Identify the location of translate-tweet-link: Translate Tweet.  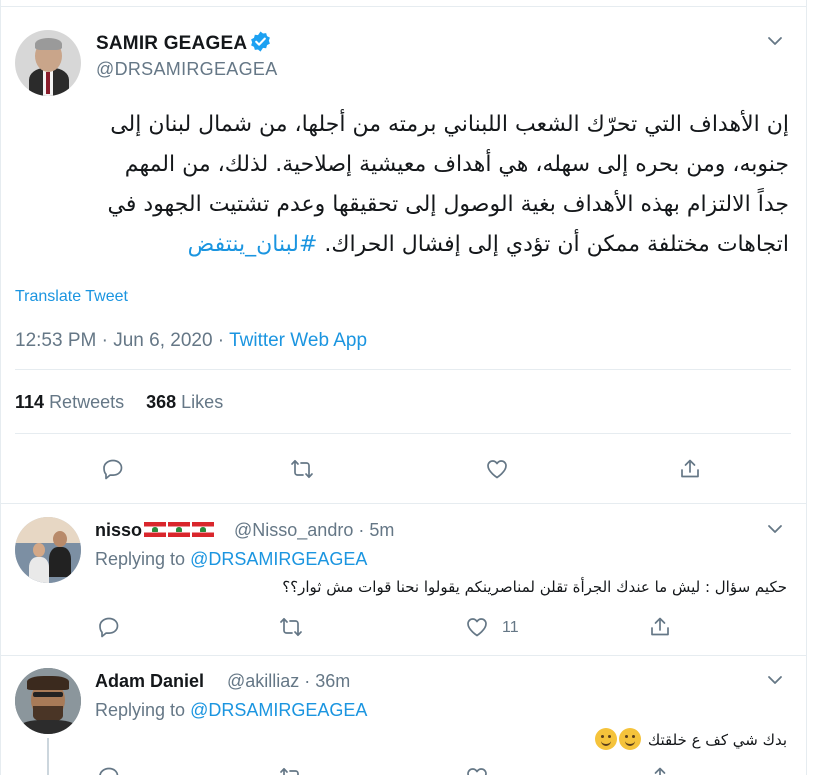
(71, 297).